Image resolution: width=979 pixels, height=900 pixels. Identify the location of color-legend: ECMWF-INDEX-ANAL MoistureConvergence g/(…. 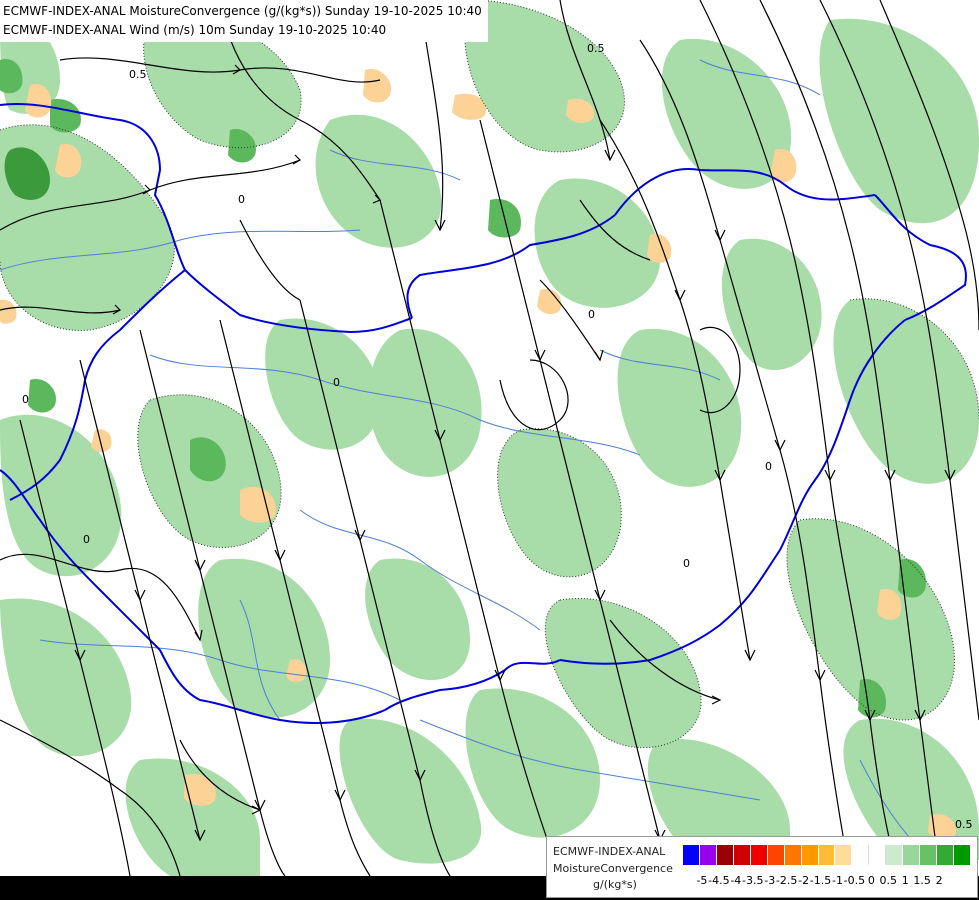
(762, 867).